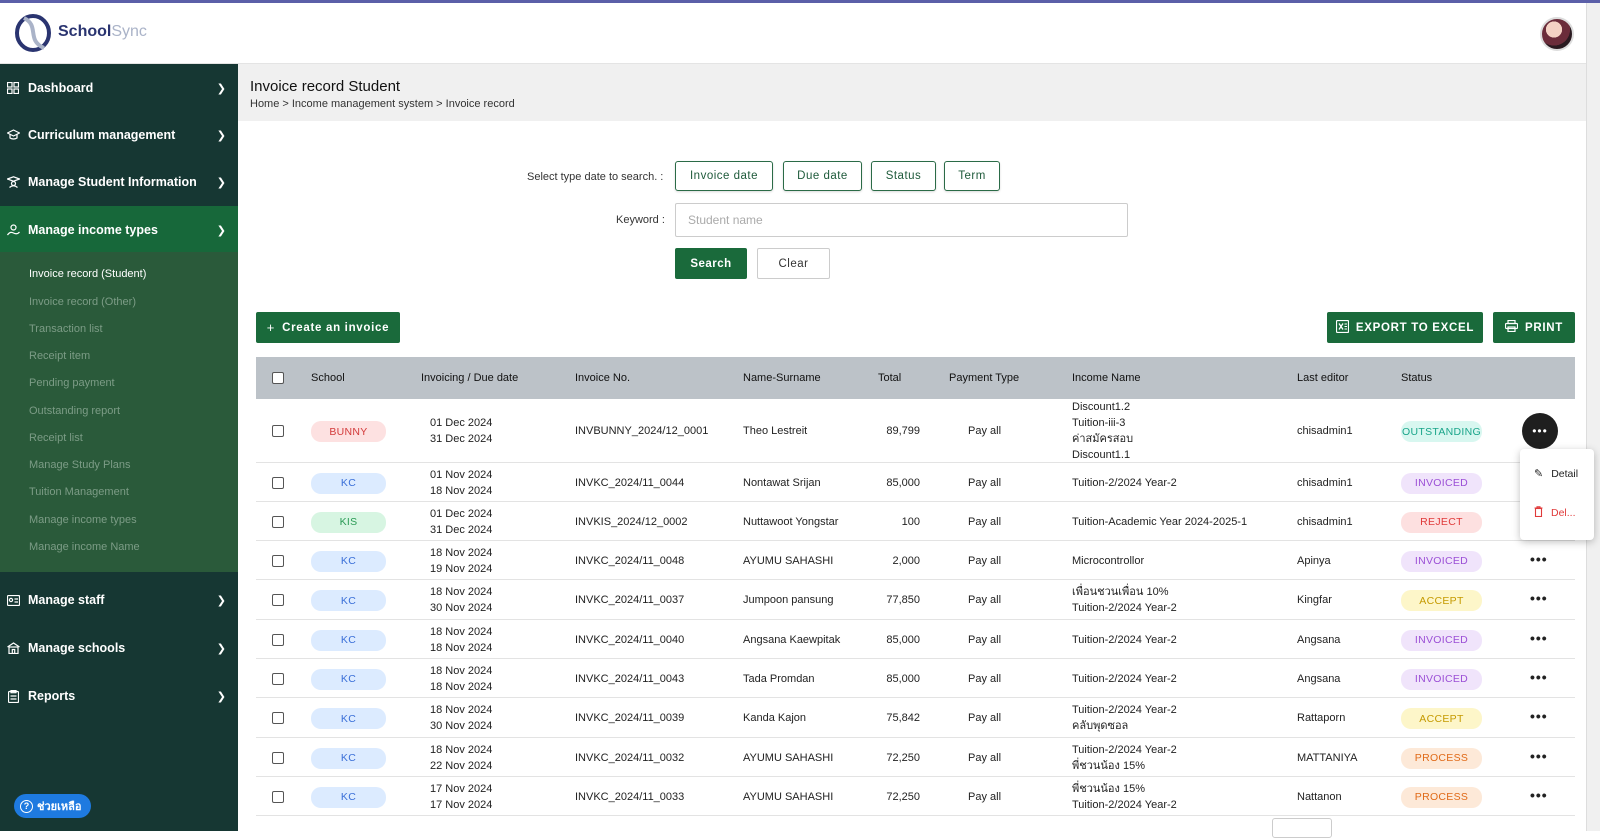 The height and width of the screenshot is (838, 1600). I want to click on sidebar-item-staff: Manage staff ❯, so click(119, 600).